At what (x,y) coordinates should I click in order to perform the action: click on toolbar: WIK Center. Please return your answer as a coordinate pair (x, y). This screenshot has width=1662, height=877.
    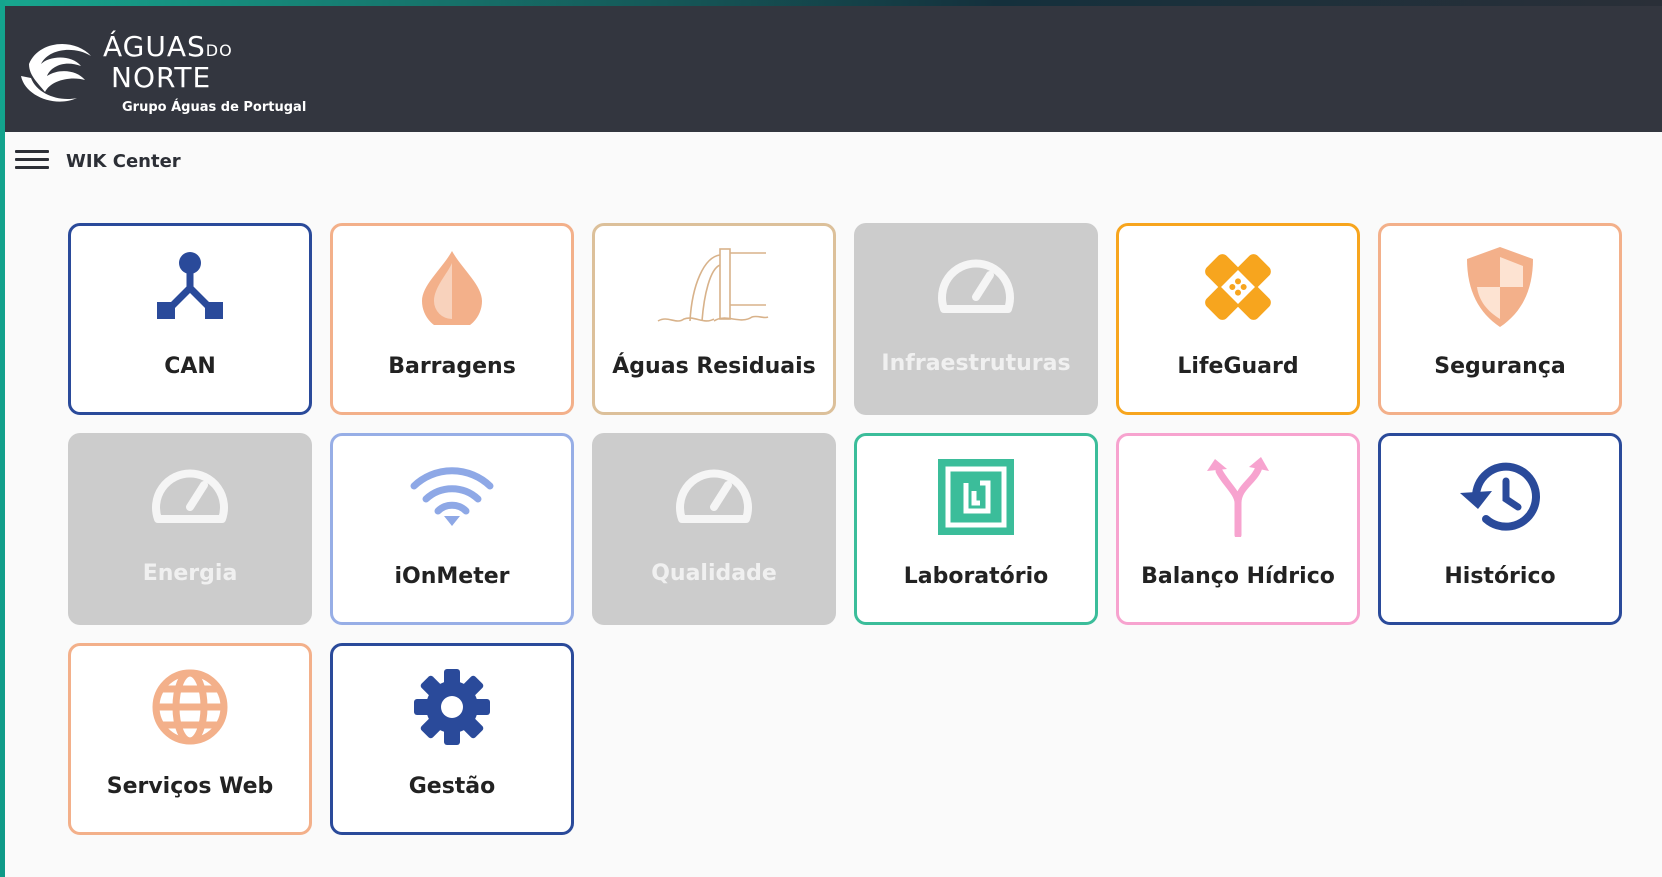
    Looking at the image, I should click on (833, 160).